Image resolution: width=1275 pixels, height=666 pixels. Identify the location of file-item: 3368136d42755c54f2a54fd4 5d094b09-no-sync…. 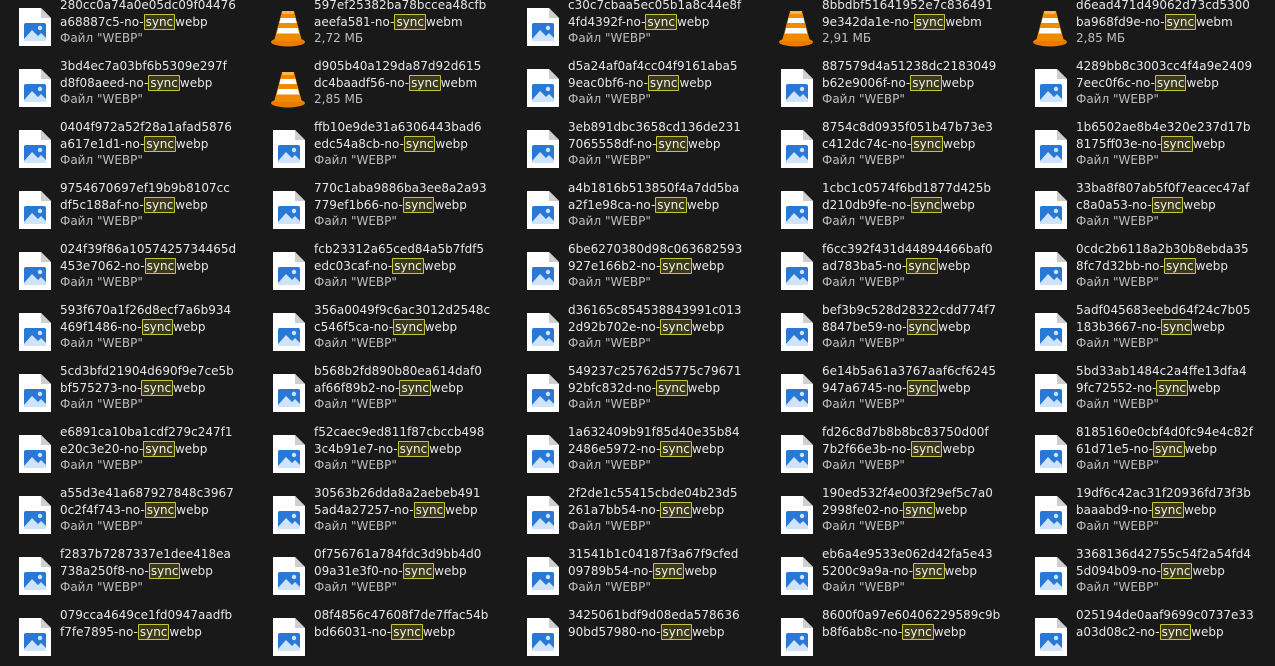
(1143, 574).